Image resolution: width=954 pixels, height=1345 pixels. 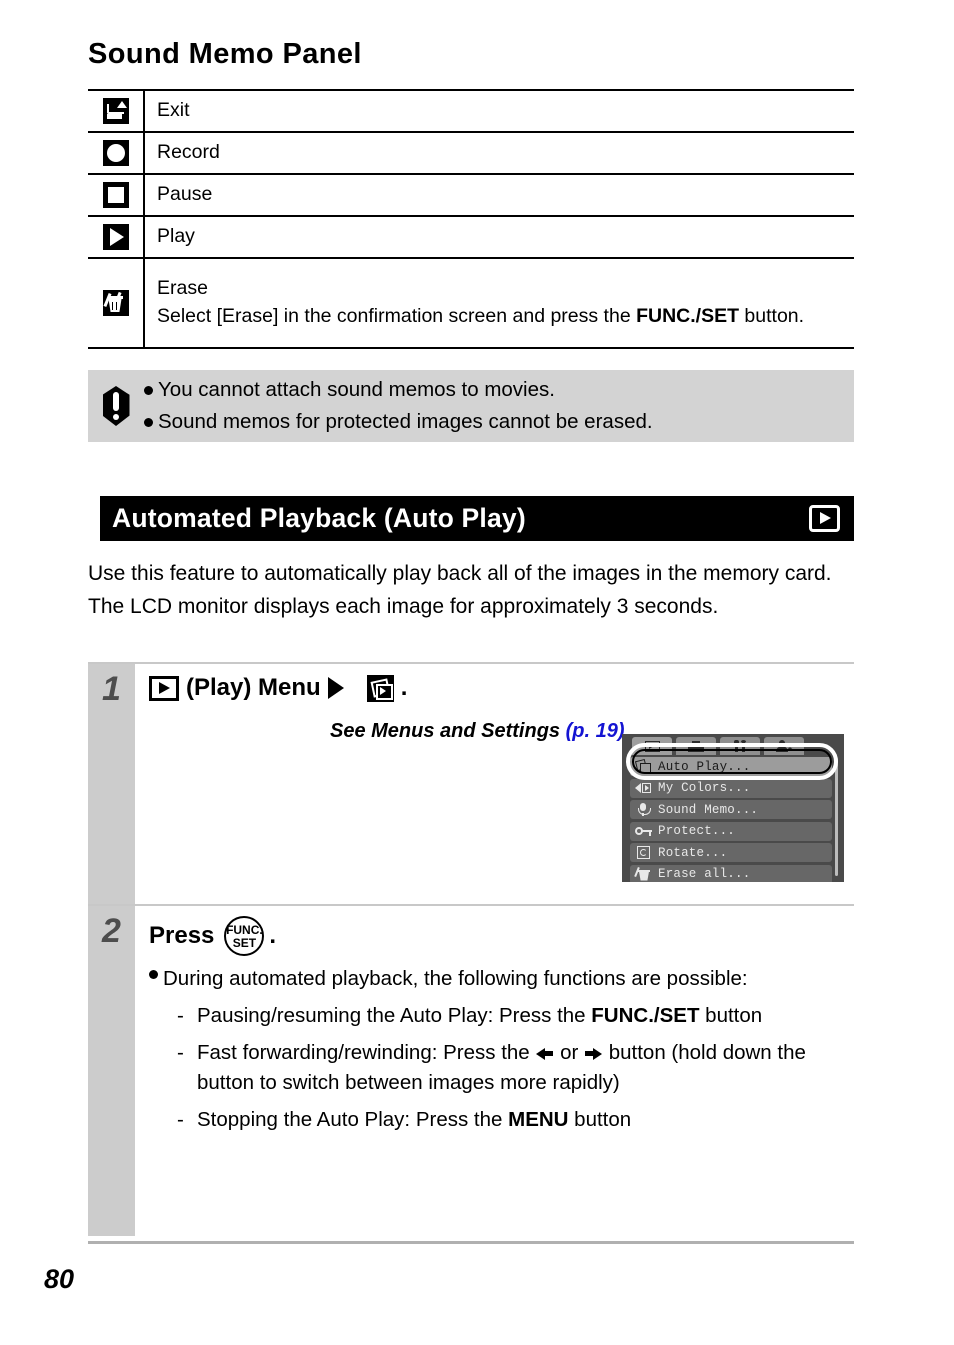 What do you see at coordinates (244, 942) in the screenshot?
I see `set-label: SET` at bounding box center [244, 942].